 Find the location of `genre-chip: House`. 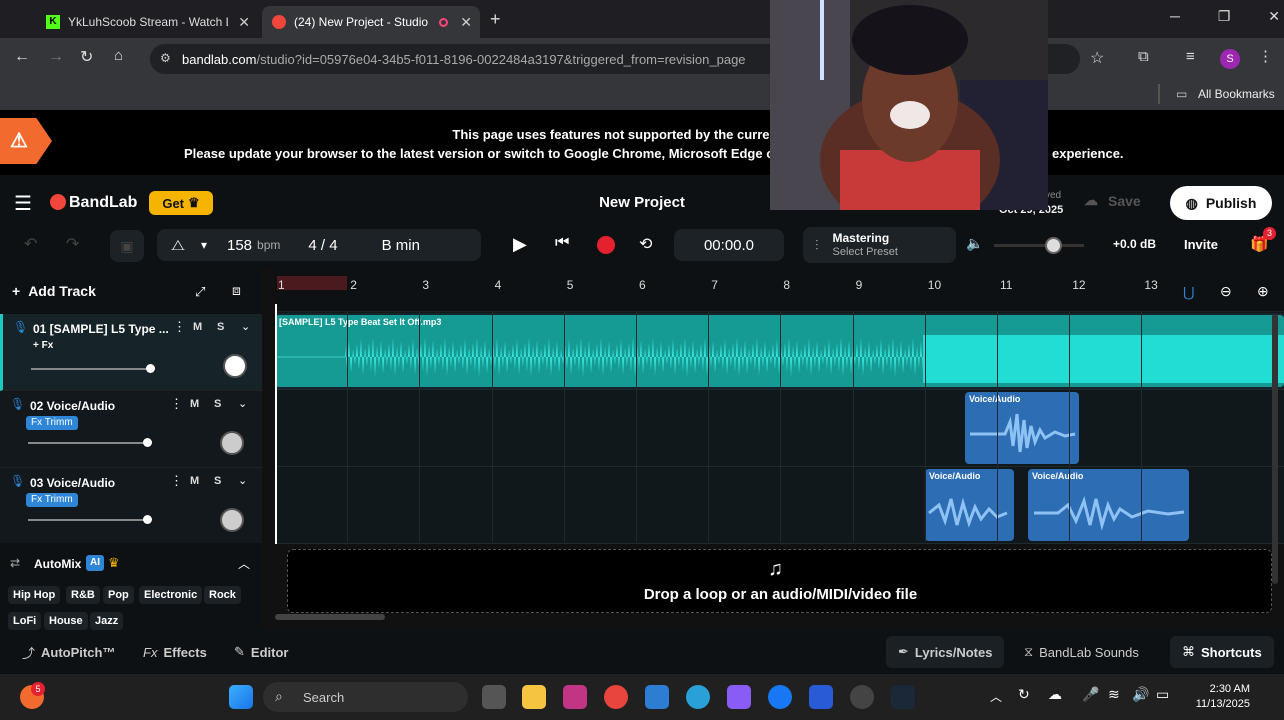

genre-chip: House is located at coordinates (66, 621).